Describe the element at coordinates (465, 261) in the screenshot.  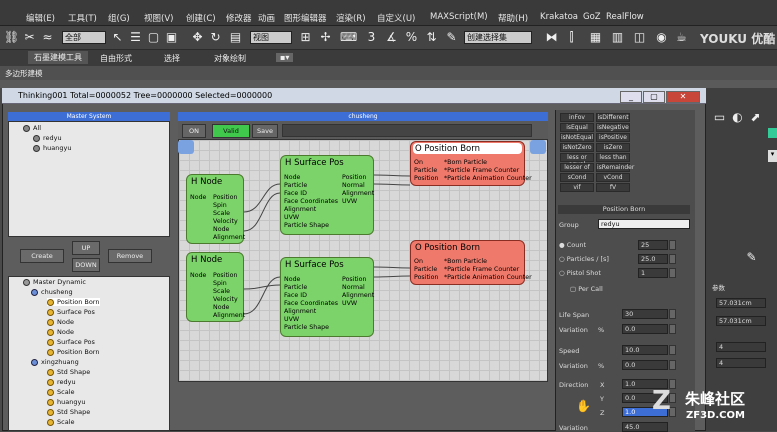
I see `port-label: *Born Particle` at that location.